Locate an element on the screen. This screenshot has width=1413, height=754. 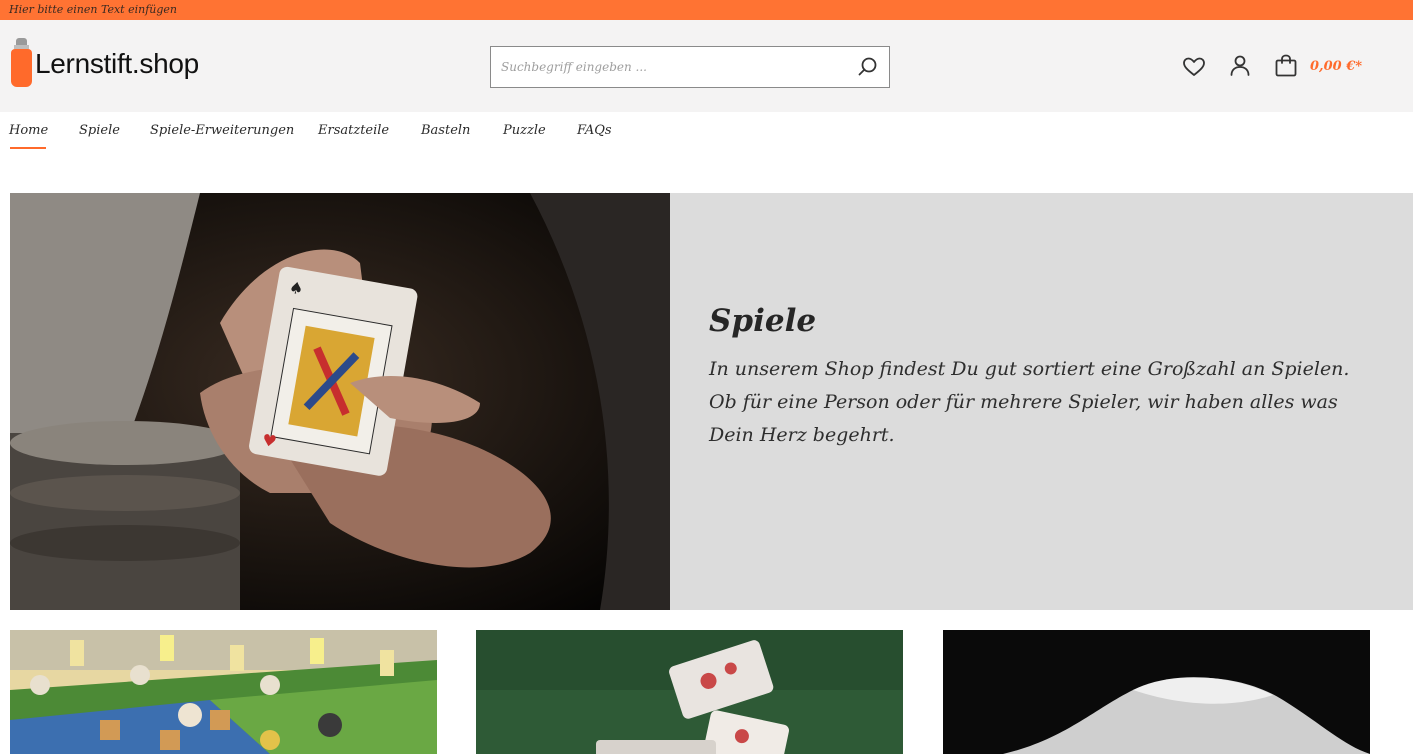
nav-item-basteln: Basteln is located at coordinates (445, 130).